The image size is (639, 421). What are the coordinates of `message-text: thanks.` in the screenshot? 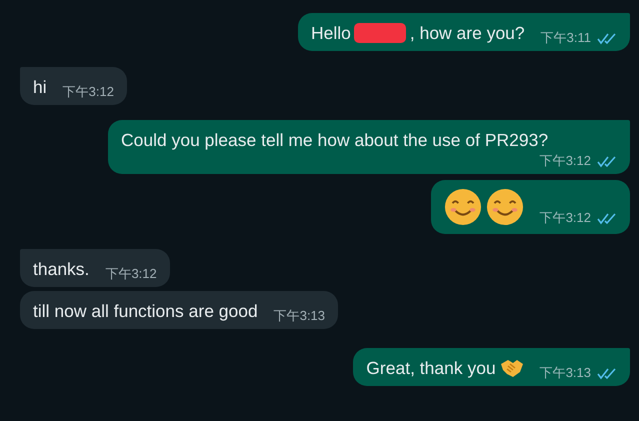 It's located at (61, 269).